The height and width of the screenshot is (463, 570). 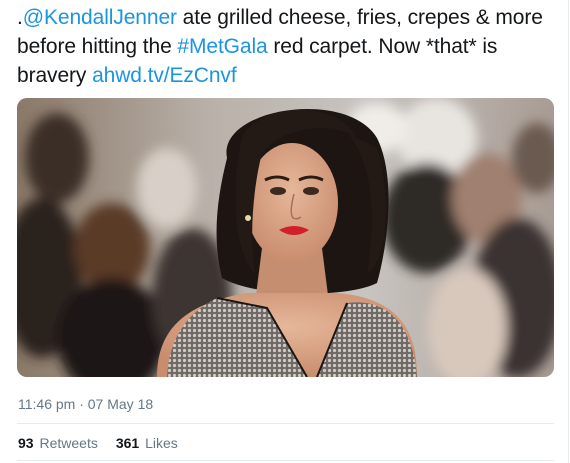 What do you see at coordinates (127, 443) in the screenshot?
I see `likes-count: 361` at bounding box center [127, 443].